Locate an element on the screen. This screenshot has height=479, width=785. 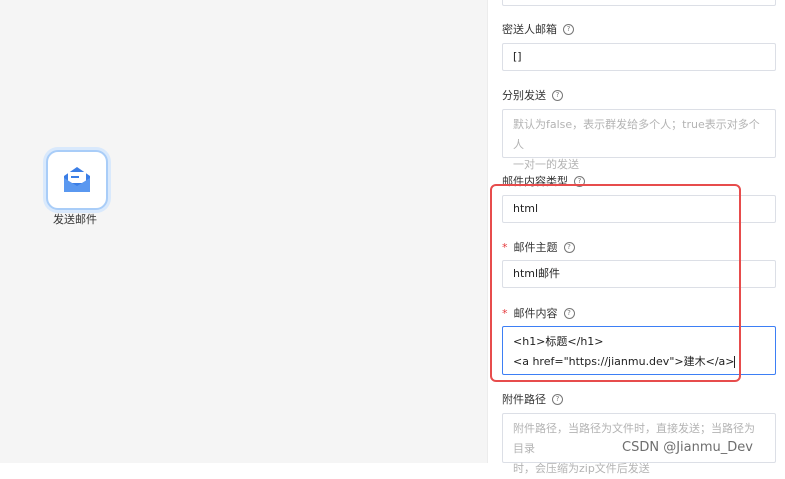
separate-label-row: 分别发送 ? is located at coordinates (532, 95).